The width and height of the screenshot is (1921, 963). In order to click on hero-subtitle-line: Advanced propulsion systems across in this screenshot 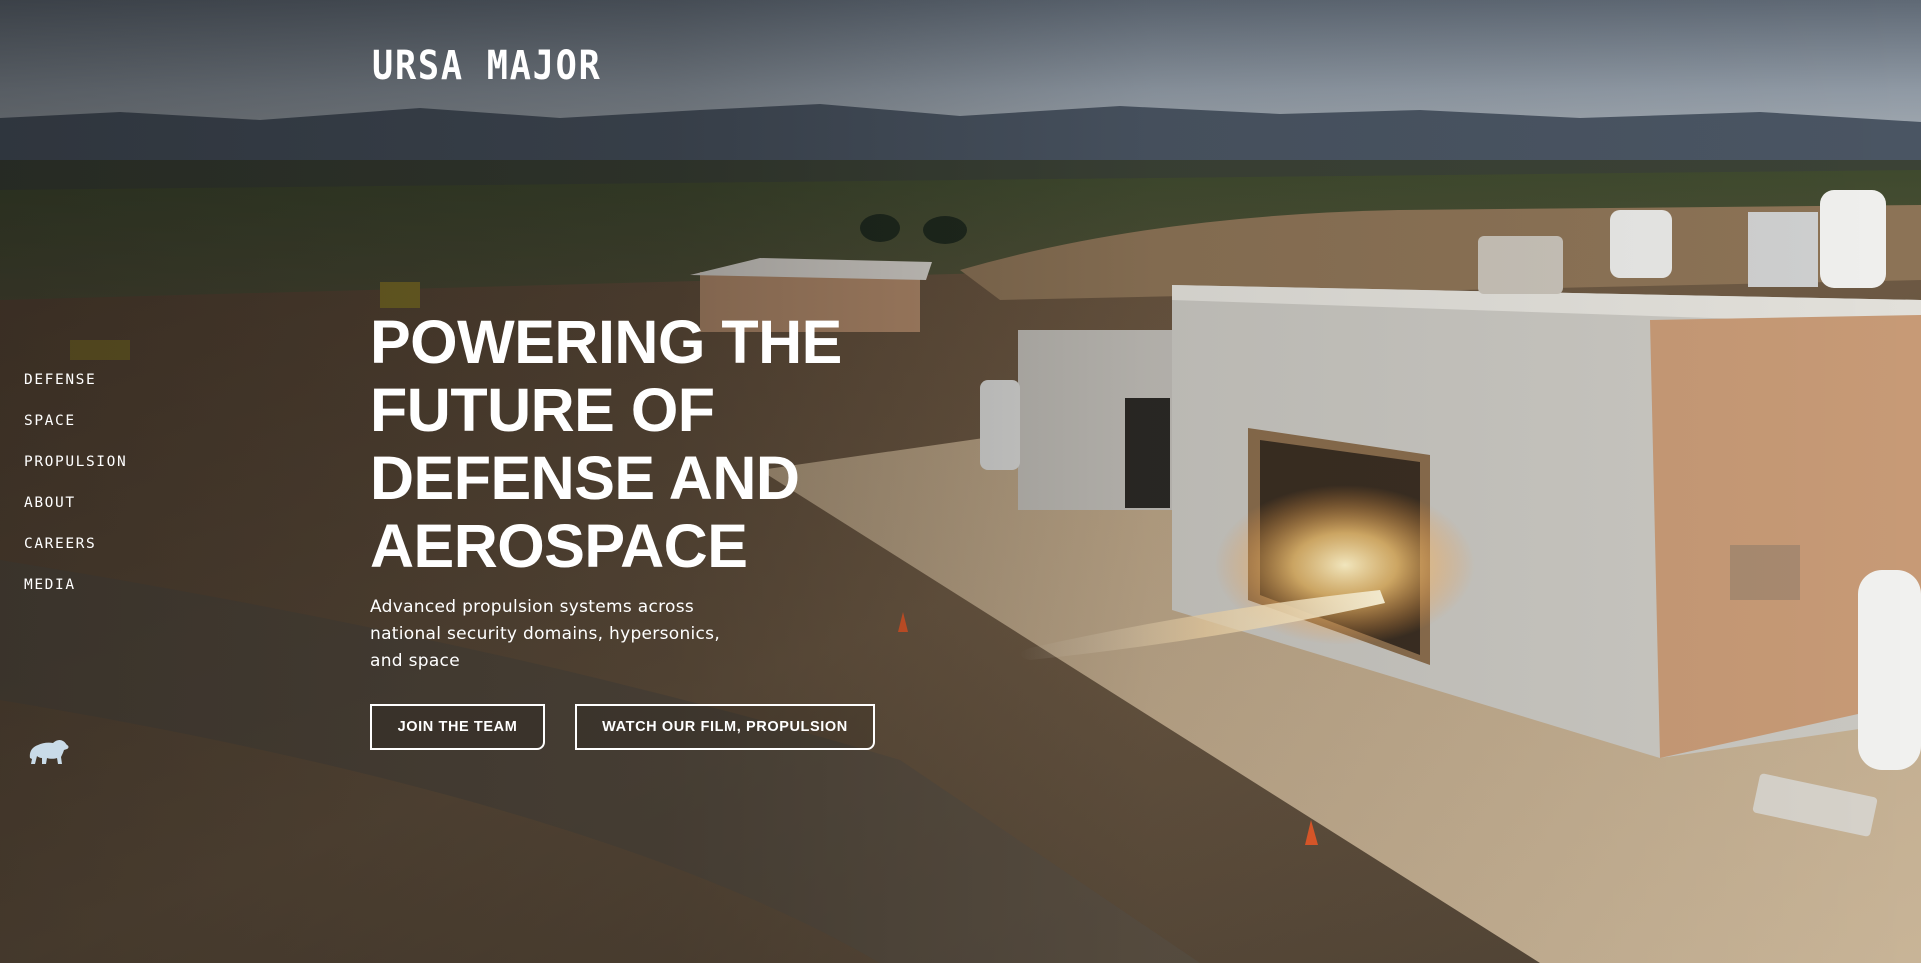, I will do `click(532, 607)`.